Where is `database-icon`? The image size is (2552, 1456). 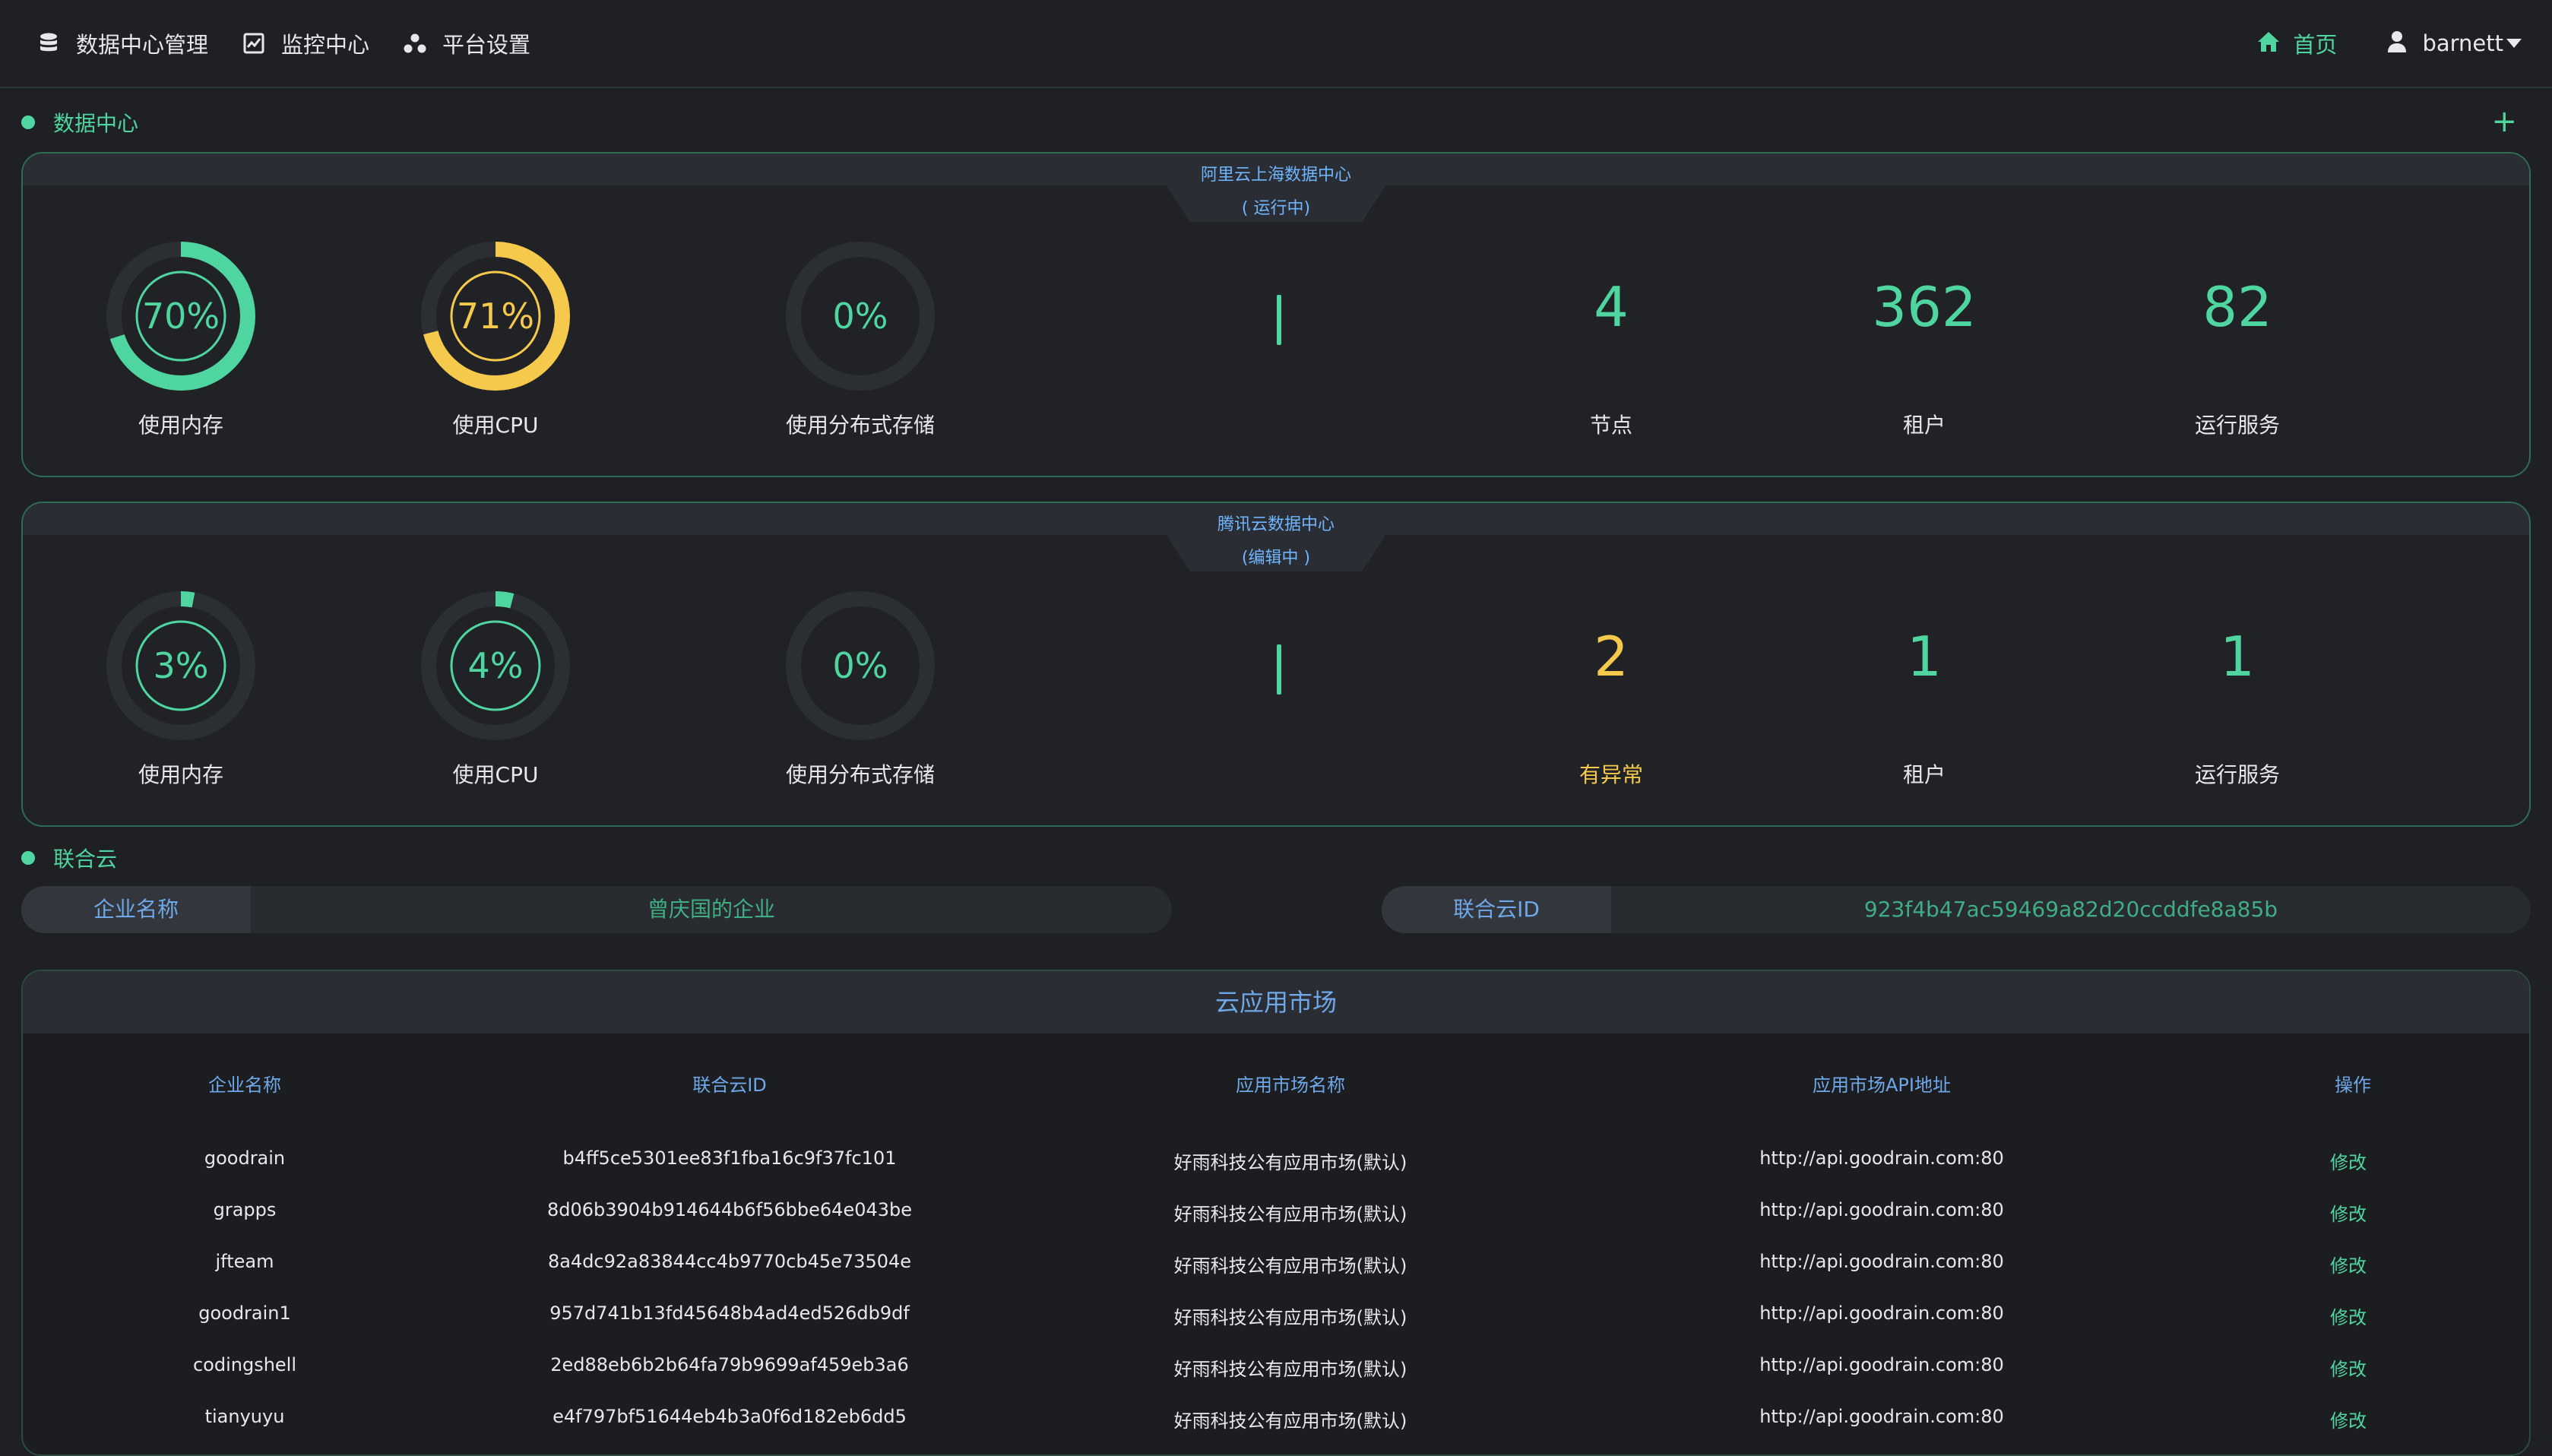 database-icon is located at coordinates (48, 43).